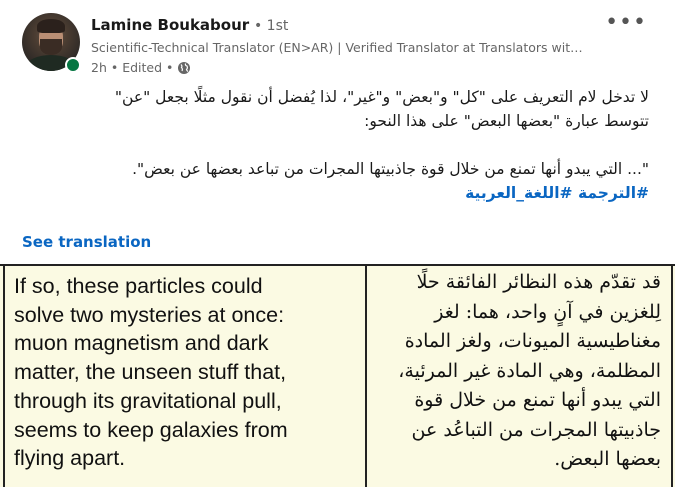 The height and width of the screenshot is (487, 675). Describe the element at coordinates (149, 314) in the screenshot. I see `english-line: solve two mysteries at once:` at that location.